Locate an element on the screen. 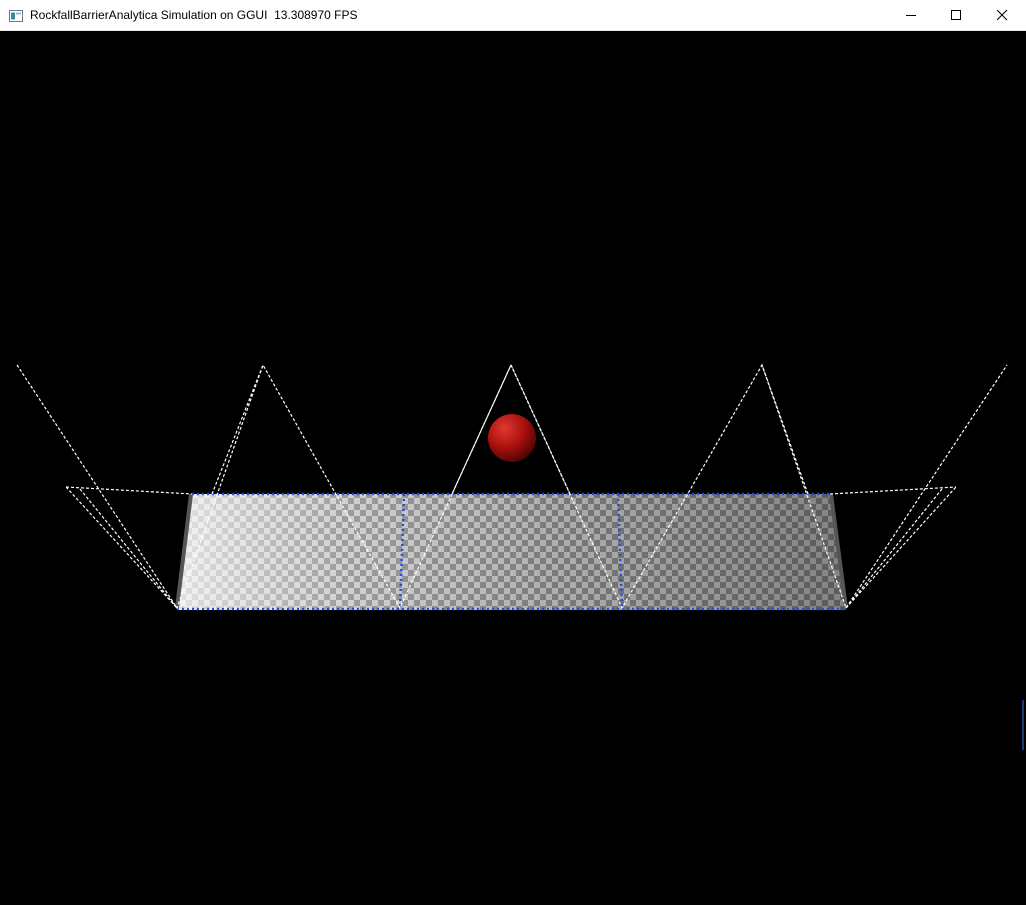 Image resolution: width=1026 pixels, height=905 pixels. maximize-icon is located at coordinates (956, 15).